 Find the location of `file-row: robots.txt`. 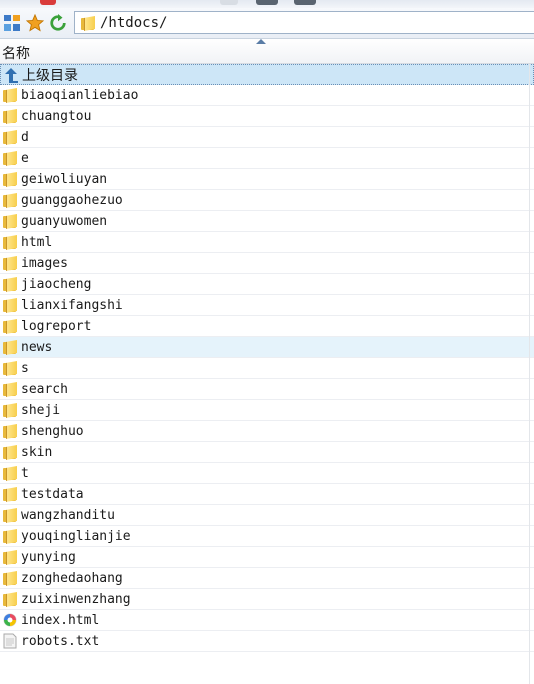

file-row: robots.txt is located at coordinates (267, 641).